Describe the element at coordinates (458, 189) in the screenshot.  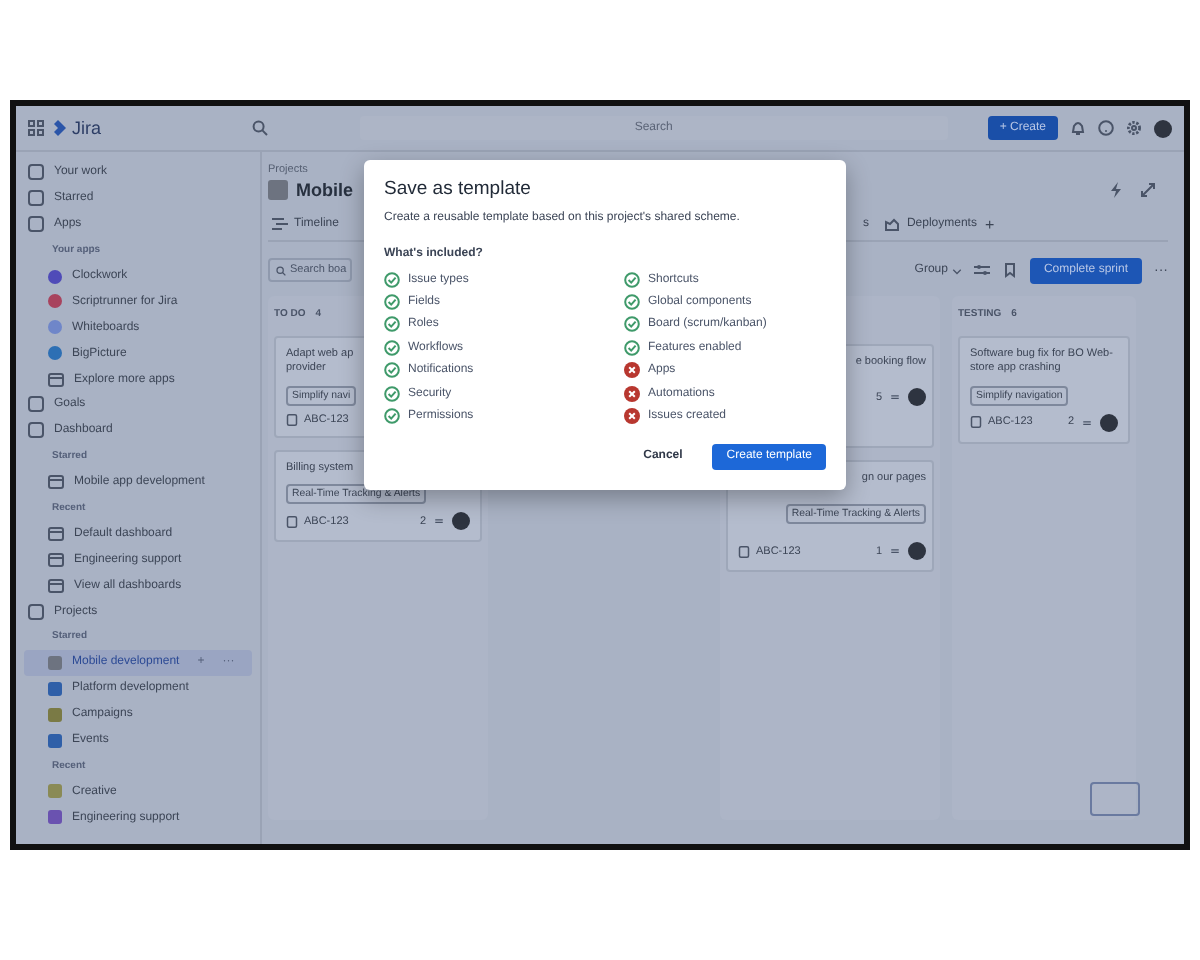
I see `dialog-title: Save as template` at that location.